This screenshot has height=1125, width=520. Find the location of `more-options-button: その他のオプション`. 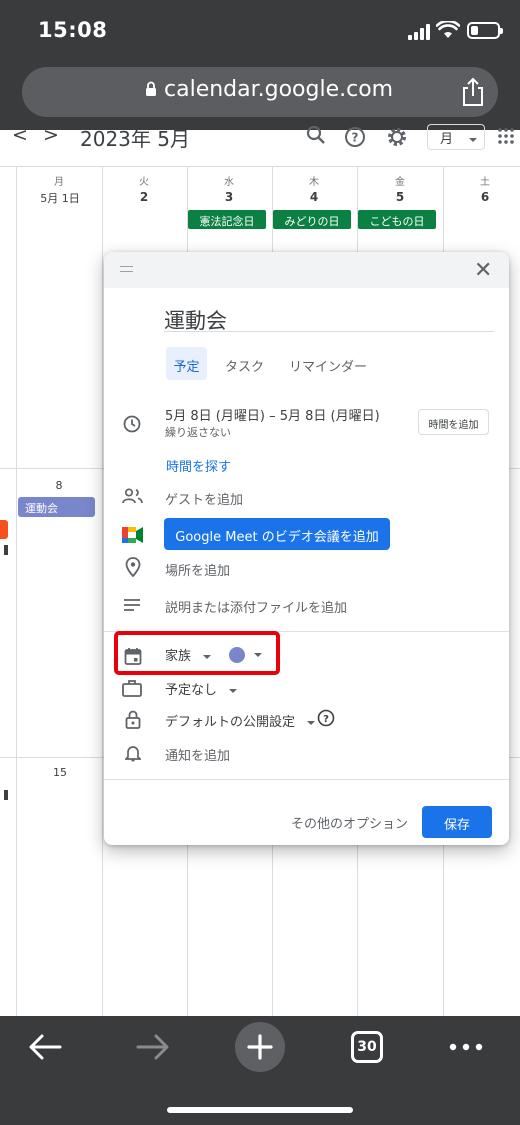

more-options-button: その他のオプション is located at coordinates (349, 822).